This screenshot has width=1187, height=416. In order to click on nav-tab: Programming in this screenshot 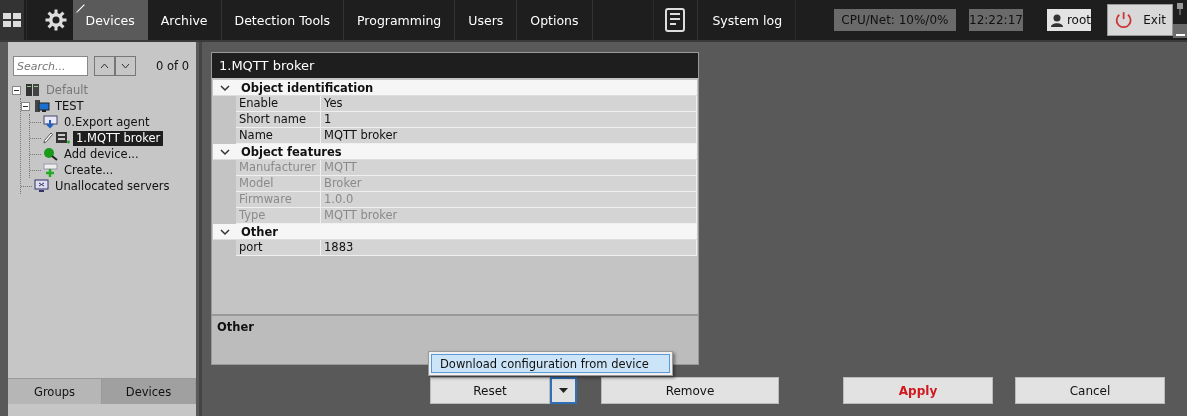, I will do `click(400, 20)`.